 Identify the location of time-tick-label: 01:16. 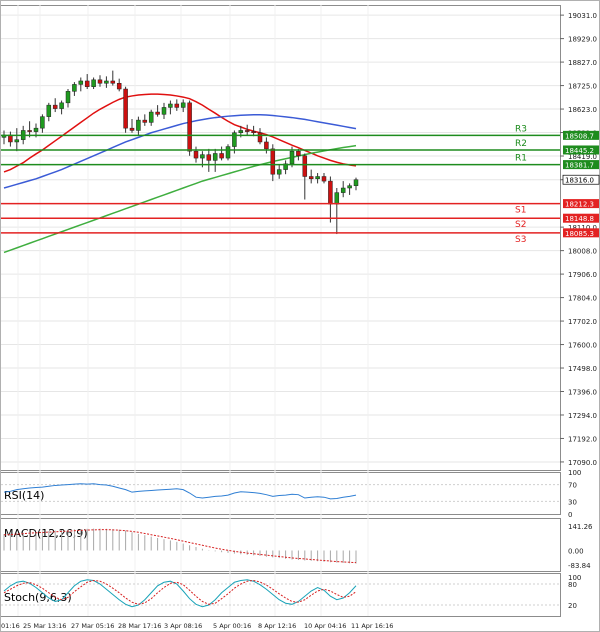
(10, 626).